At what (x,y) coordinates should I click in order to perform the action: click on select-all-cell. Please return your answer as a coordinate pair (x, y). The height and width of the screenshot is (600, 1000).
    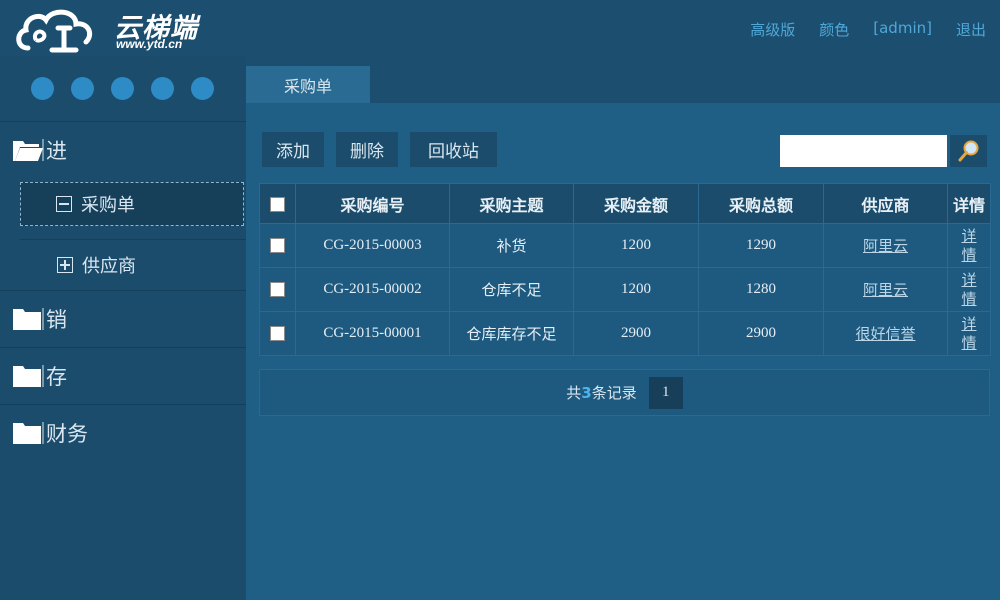
    Looking at the image, I should click on (277, 203).